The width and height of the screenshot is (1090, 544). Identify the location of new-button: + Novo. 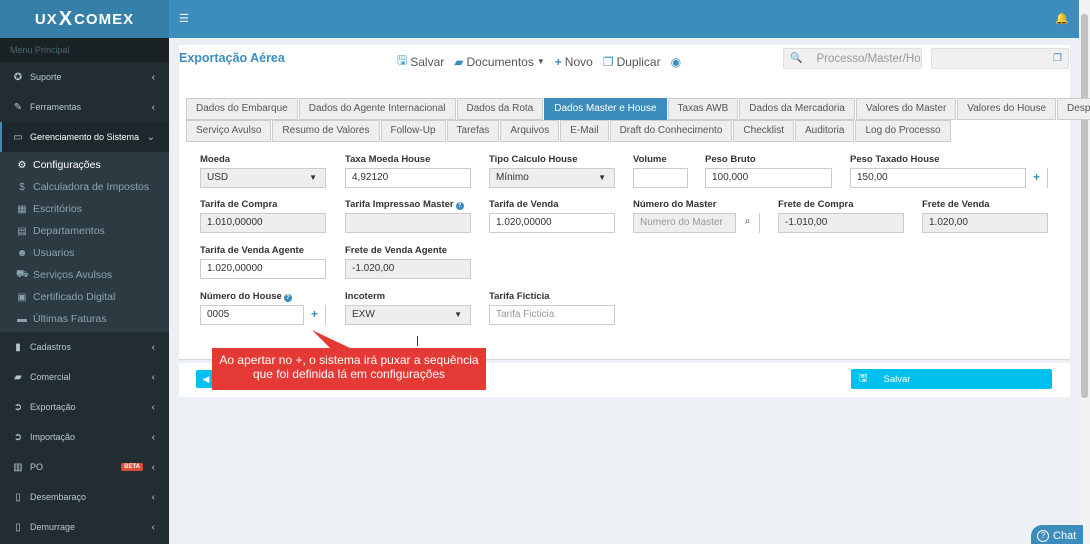
(574, 61).